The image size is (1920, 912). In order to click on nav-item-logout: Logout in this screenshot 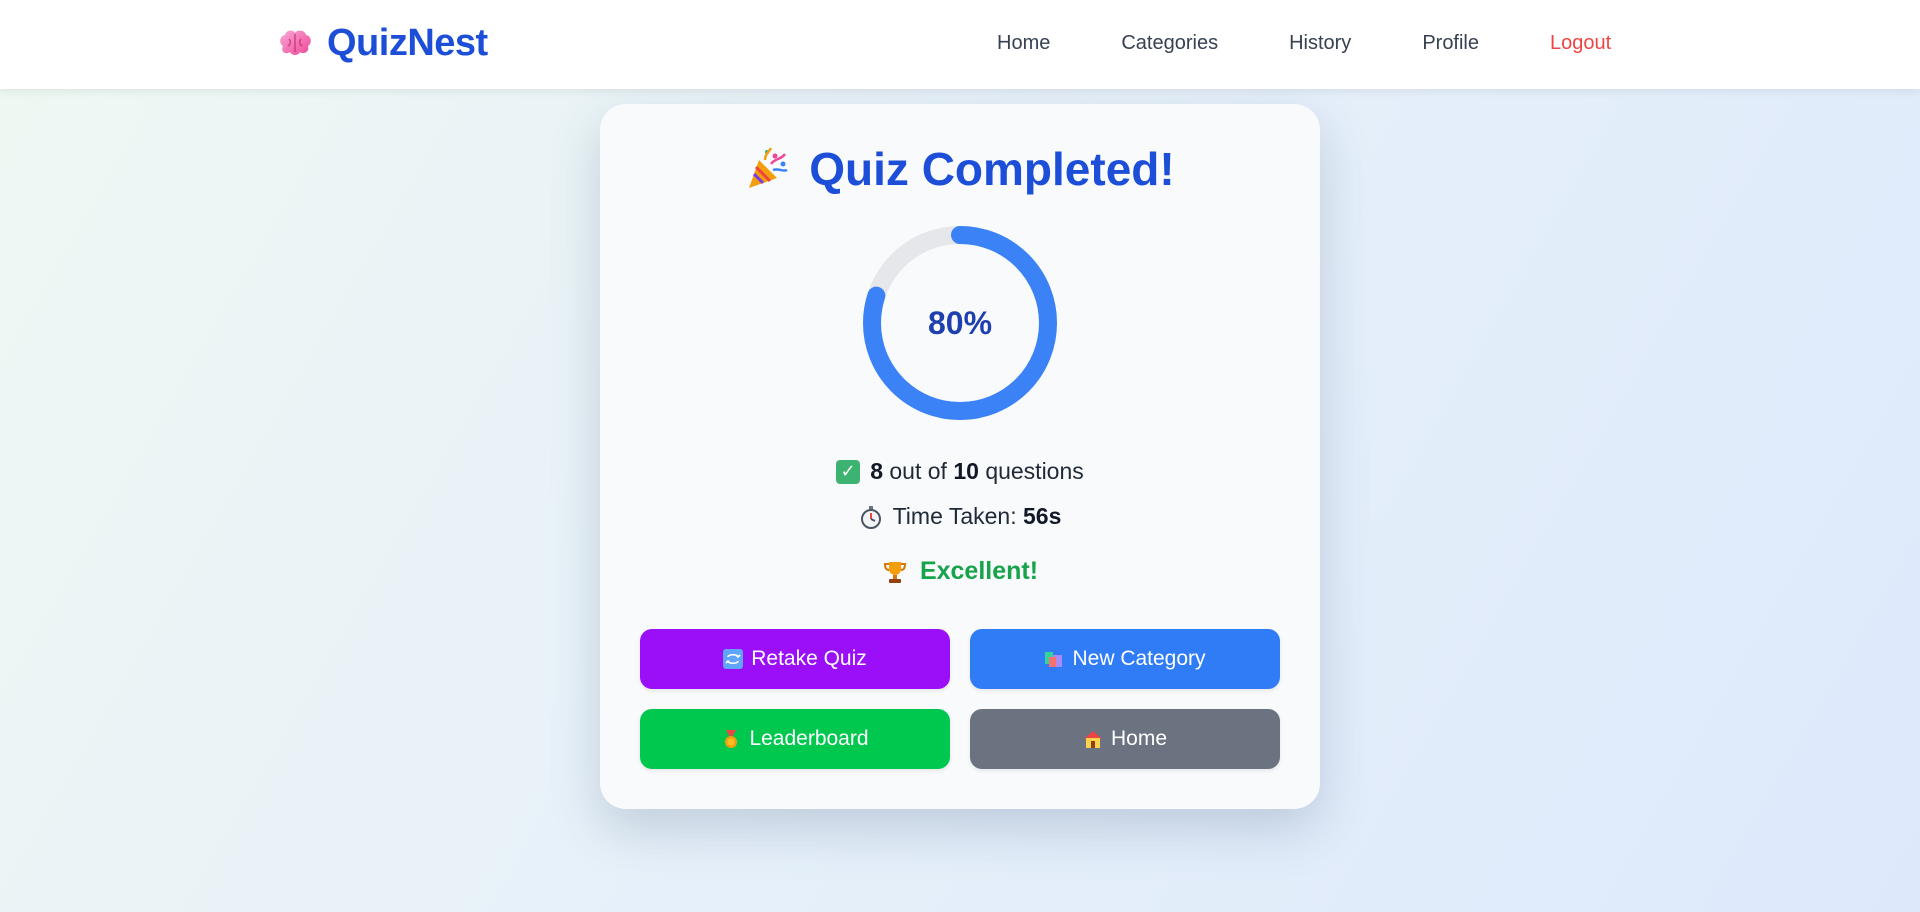, I will do `click(1580, 43)`.